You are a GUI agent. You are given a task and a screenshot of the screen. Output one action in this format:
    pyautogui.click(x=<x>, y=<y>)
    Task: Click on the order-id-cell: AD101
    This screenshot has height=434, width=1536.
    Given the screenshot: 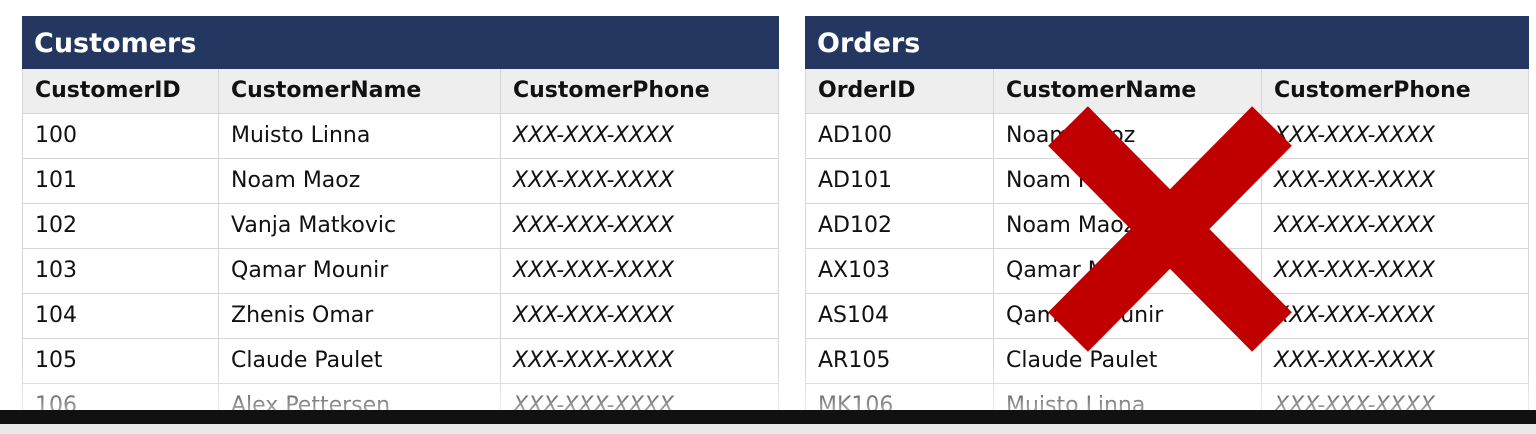 What is the action you would take?
    pyautogui.click(x=899, y=181)
    